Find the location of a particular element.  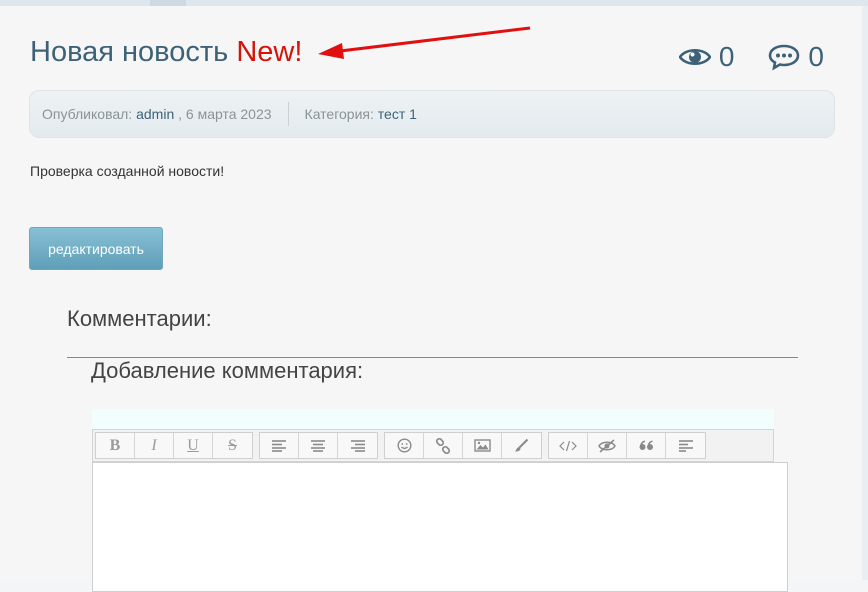

image-icon is located at coordinates (482, 445).